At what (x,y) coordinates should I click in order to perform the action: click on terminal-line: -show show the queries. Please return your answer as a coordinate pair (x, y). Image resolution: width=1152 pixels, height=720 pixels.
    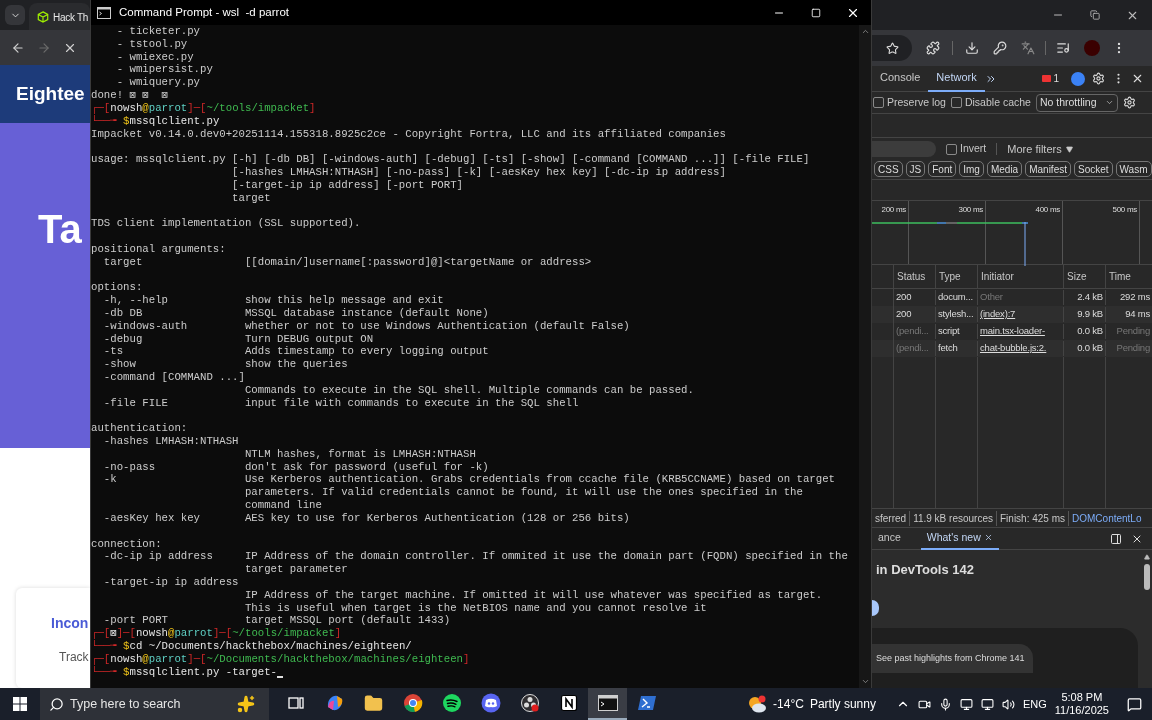
    Looking at the image, I should click on (225, 364).